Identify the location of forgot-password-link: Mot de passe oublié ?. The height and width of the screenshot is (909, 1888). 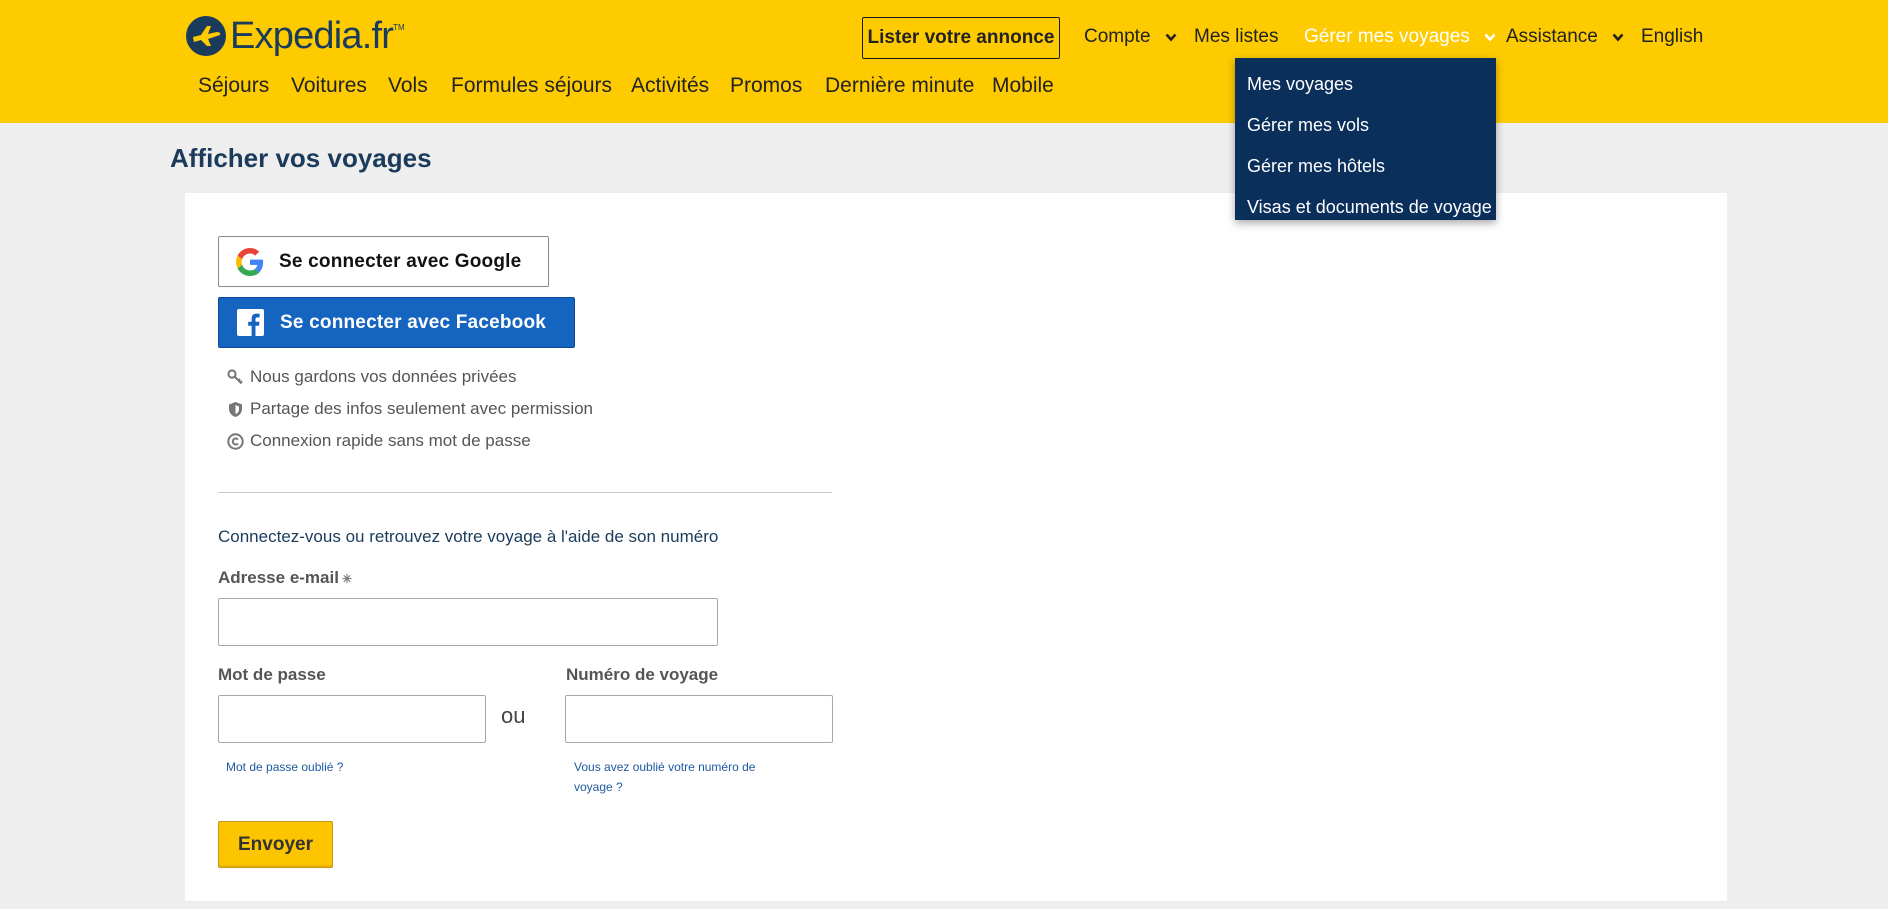
(284, 767).